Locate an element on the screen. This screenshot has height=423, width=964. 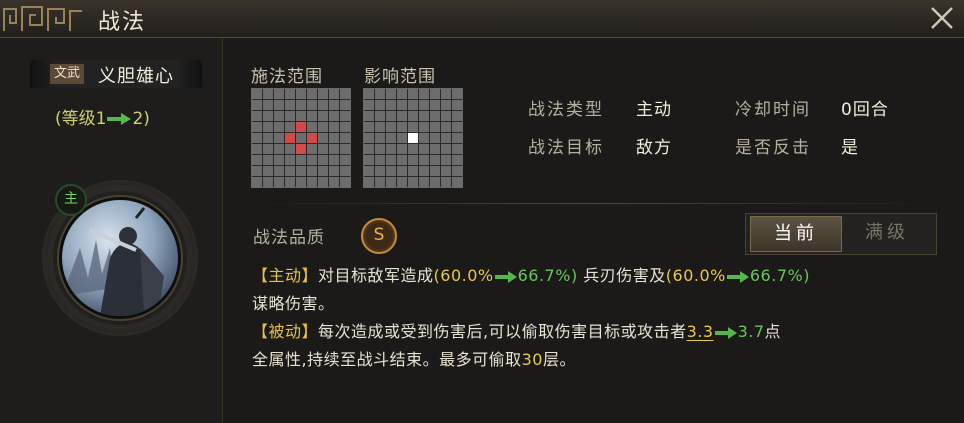
title-bar: 战法 is located at coordinates (482, 19).